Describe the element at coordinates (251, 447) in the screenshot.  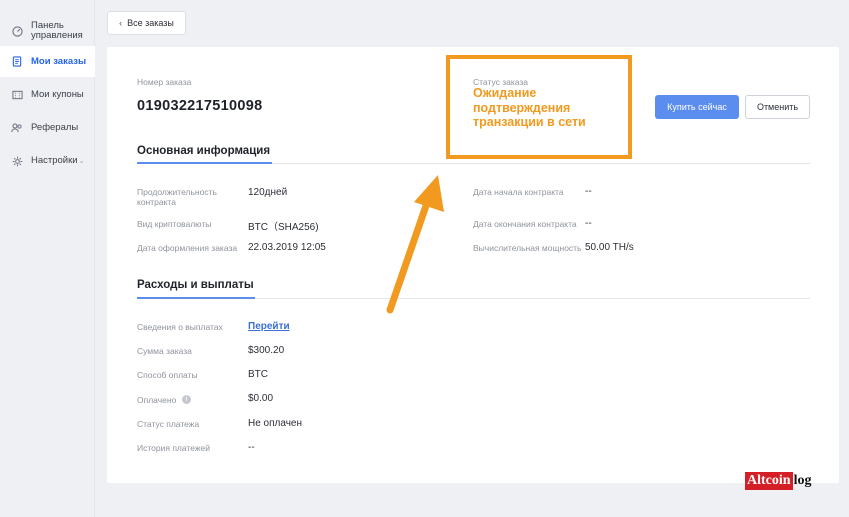
I see `payment-history-value: --` at that location.